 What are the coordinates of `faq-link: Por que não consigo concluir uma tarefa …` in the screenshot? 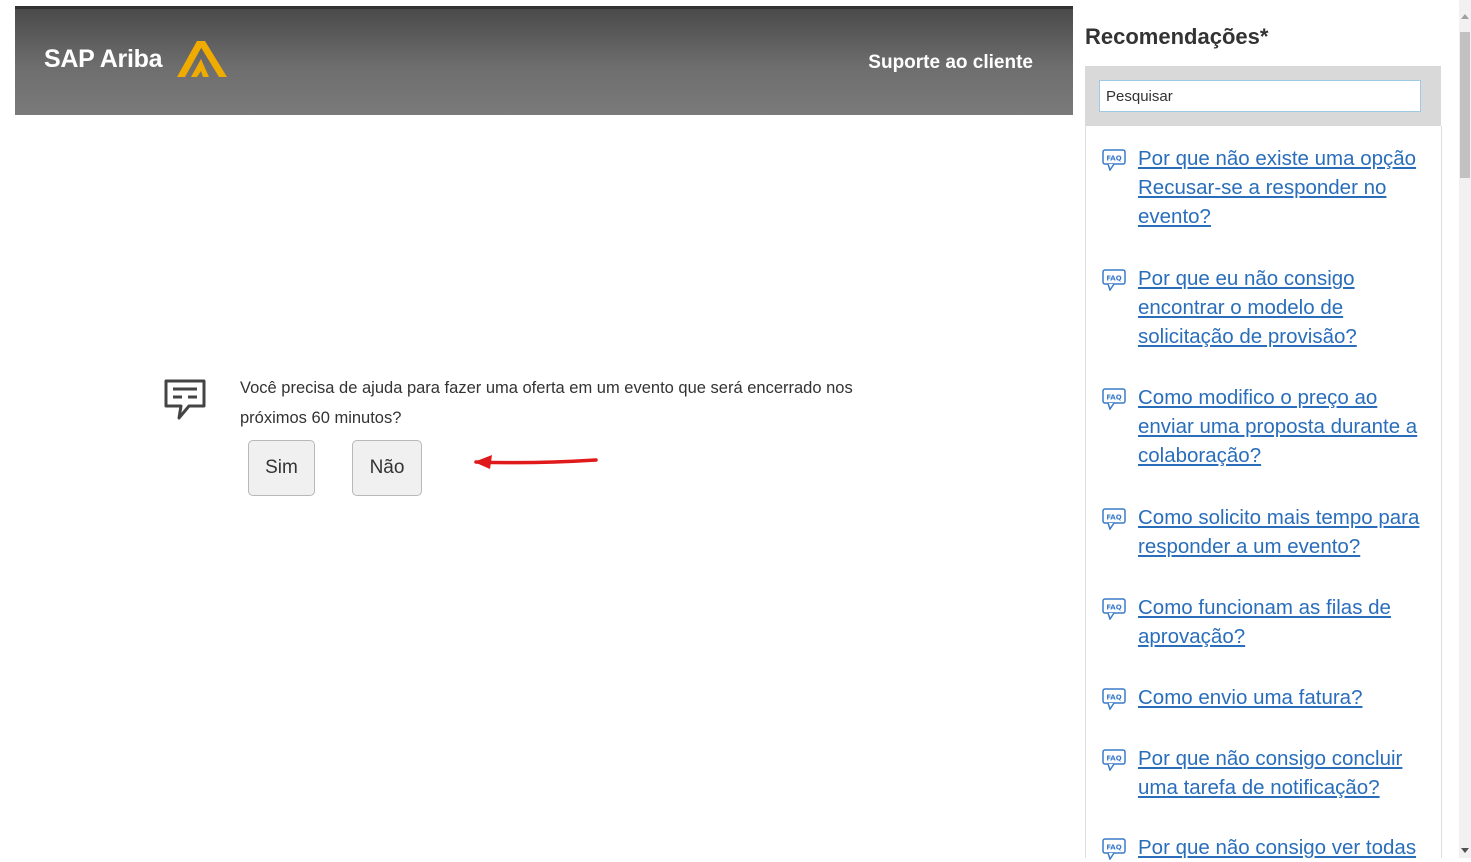 It's located at (1288, 773).